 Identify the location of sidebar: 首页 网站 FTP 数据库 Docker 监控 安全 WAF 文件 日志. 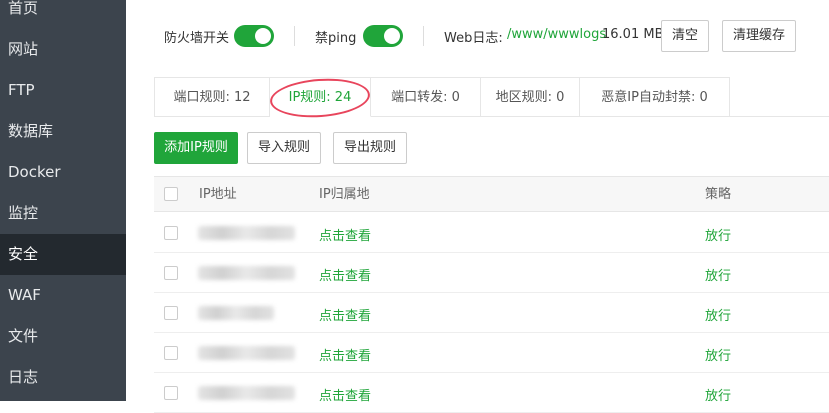
(63, 200).